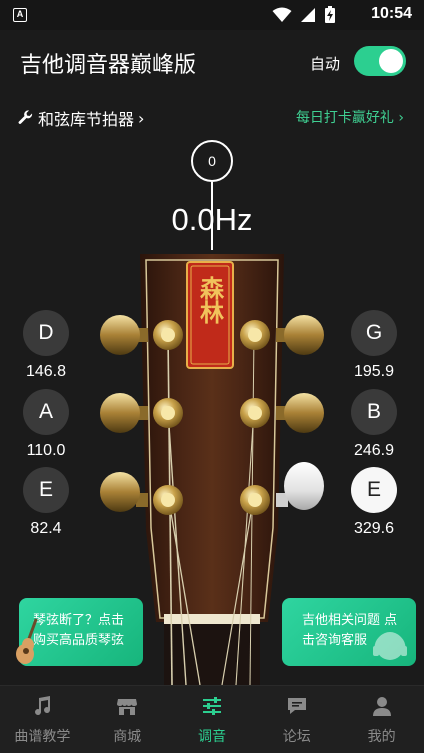 This screenshot has height=753, width=424. I want to click on tab-label: 曲谱教学, so click(42, 737).